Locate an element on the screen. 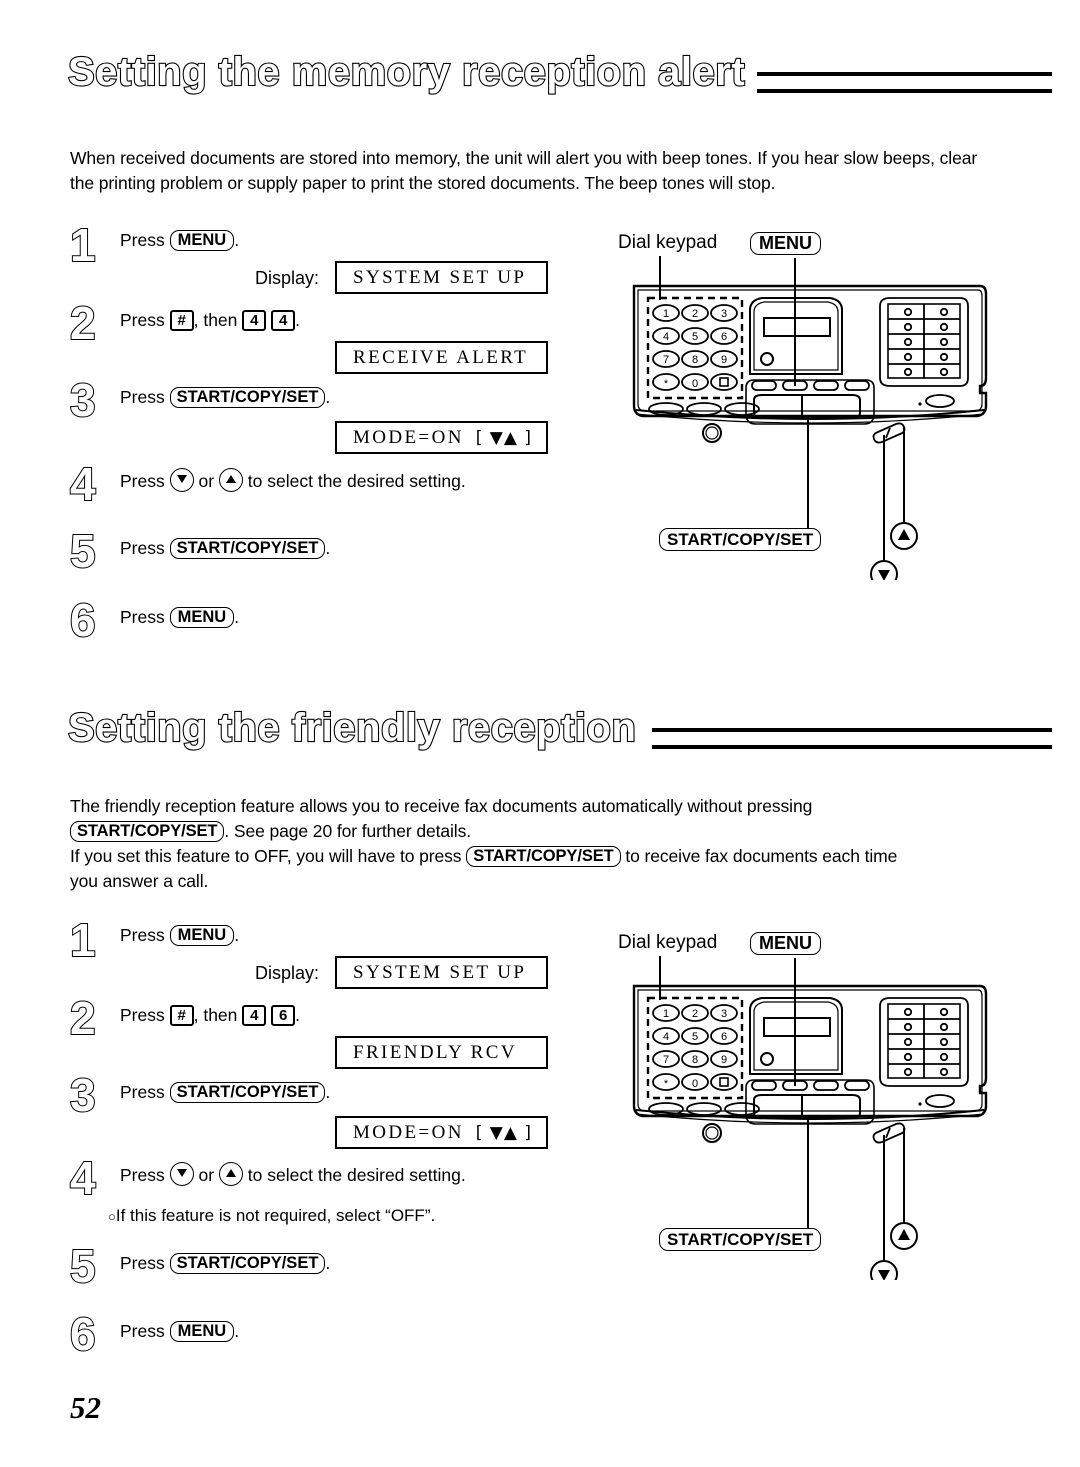 The width and height of the screenshot is (1080, 1467). step-number-1: 1 is located at coordinates (83, 940).